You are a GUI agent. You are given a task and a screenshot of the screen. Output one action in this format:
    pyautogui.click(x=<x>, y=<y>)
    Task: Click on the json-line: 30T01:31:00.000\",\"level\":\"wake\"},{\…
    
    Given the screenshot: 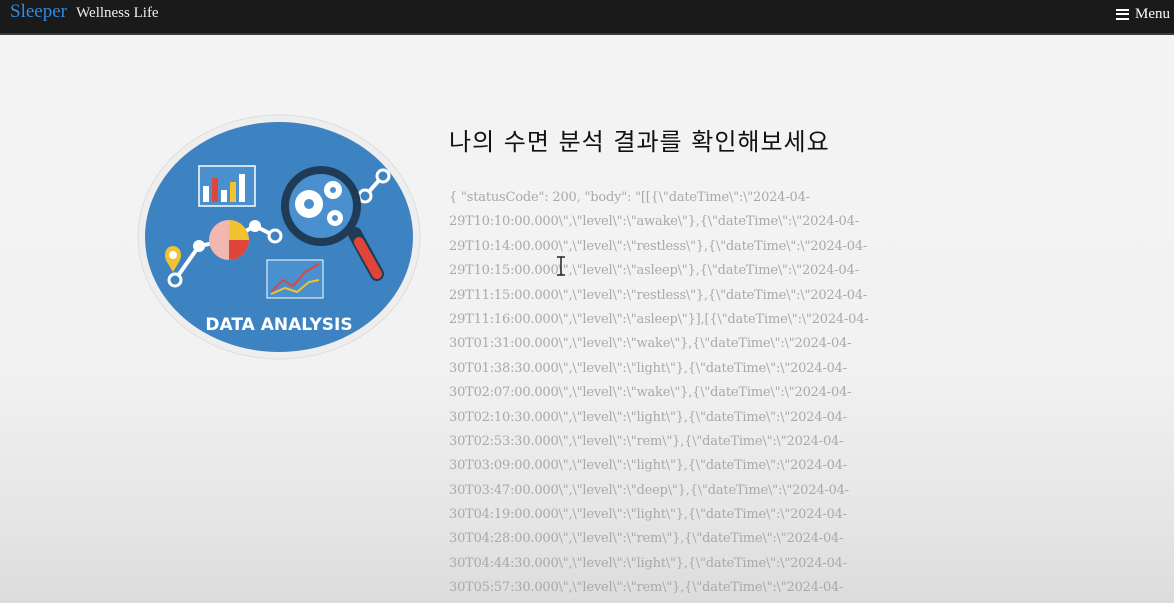 What is the action you would take?
    pyautogui.click(x=650, y=344)
    